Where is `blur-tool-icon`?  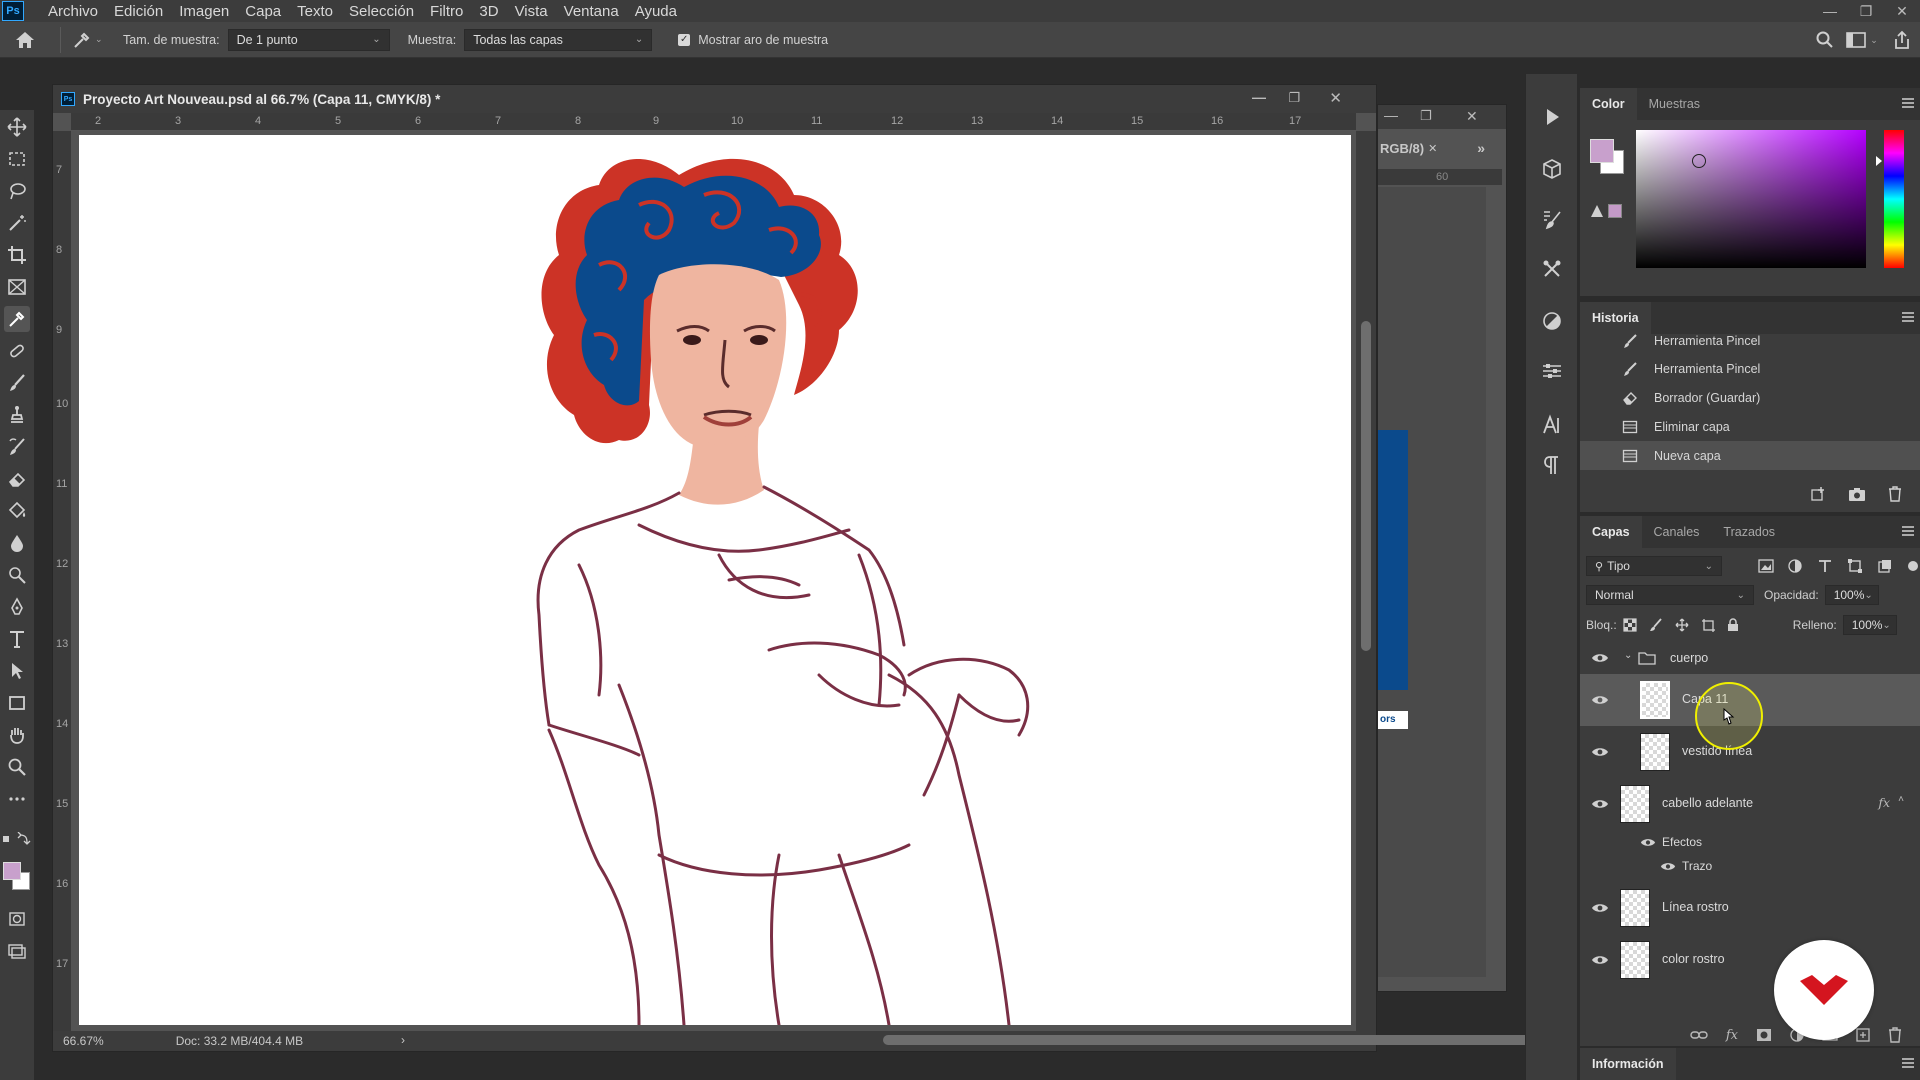
blur-tool-icon is located at coordinates (17, 543).